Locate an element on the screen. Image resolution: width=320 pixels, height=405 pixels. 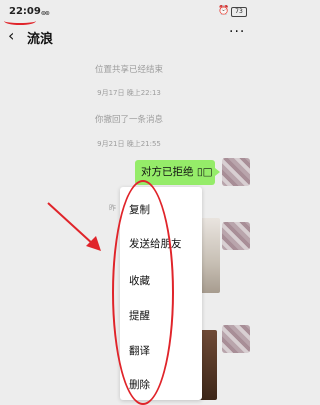
timestamp: 9月21日 晚上21:55 is located at coordinates (129, 144).